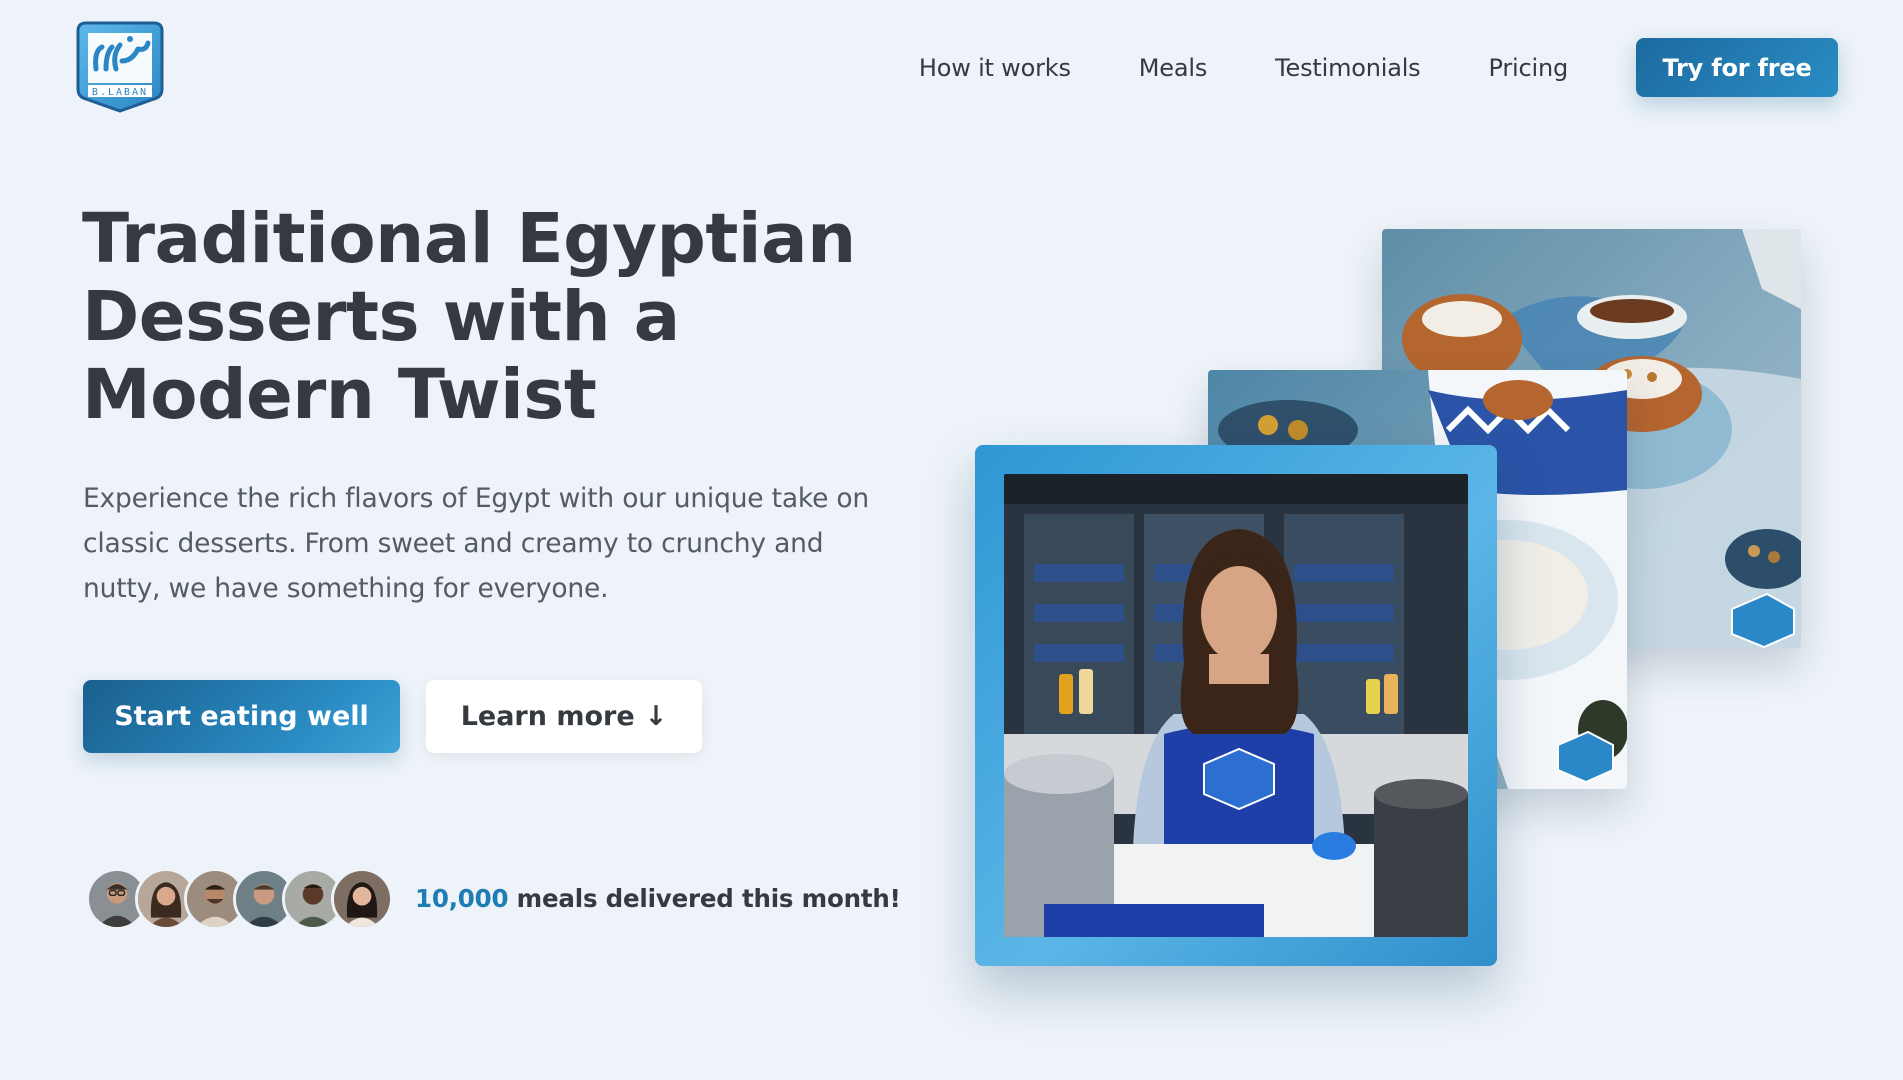 This screenshot has width=1903, height=1080. Describe the element at coordinates (241, 716) in the screenshot. I see `start-eating-well-button: Start eating well` at that location.